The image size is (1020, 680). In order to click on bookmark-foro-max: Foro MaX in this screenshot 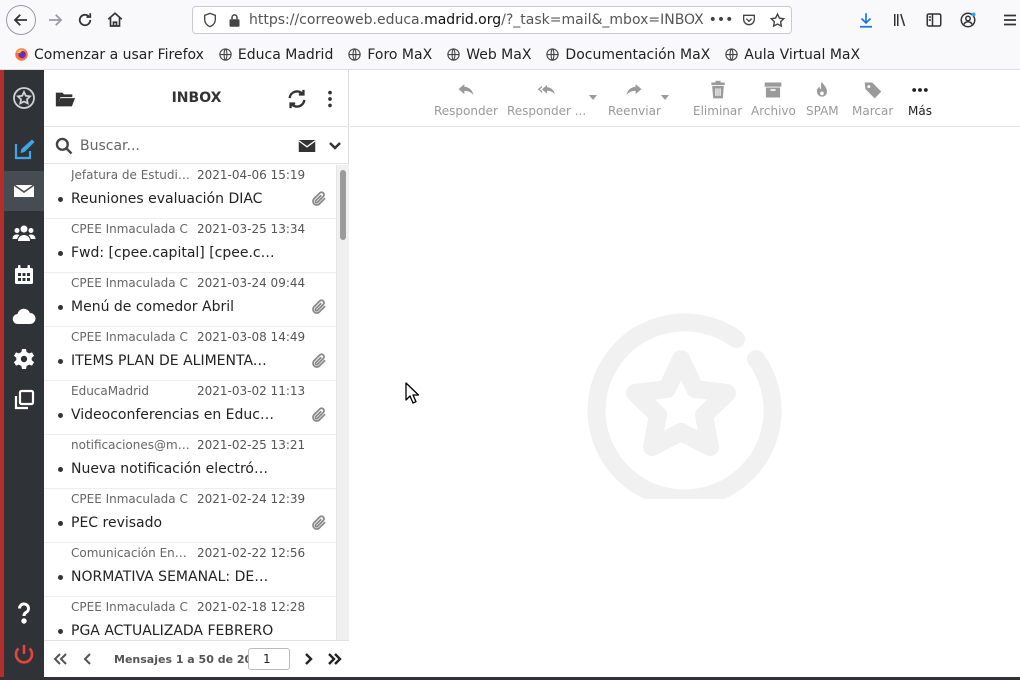, I will do `click(389, 55)`.